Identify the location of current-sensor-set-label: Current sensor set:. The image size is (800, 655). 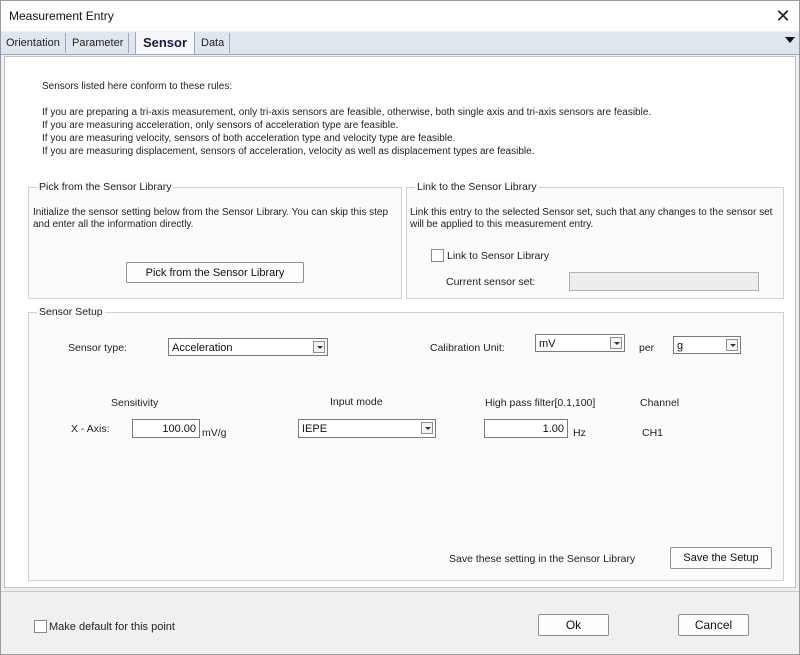
(491, 282).